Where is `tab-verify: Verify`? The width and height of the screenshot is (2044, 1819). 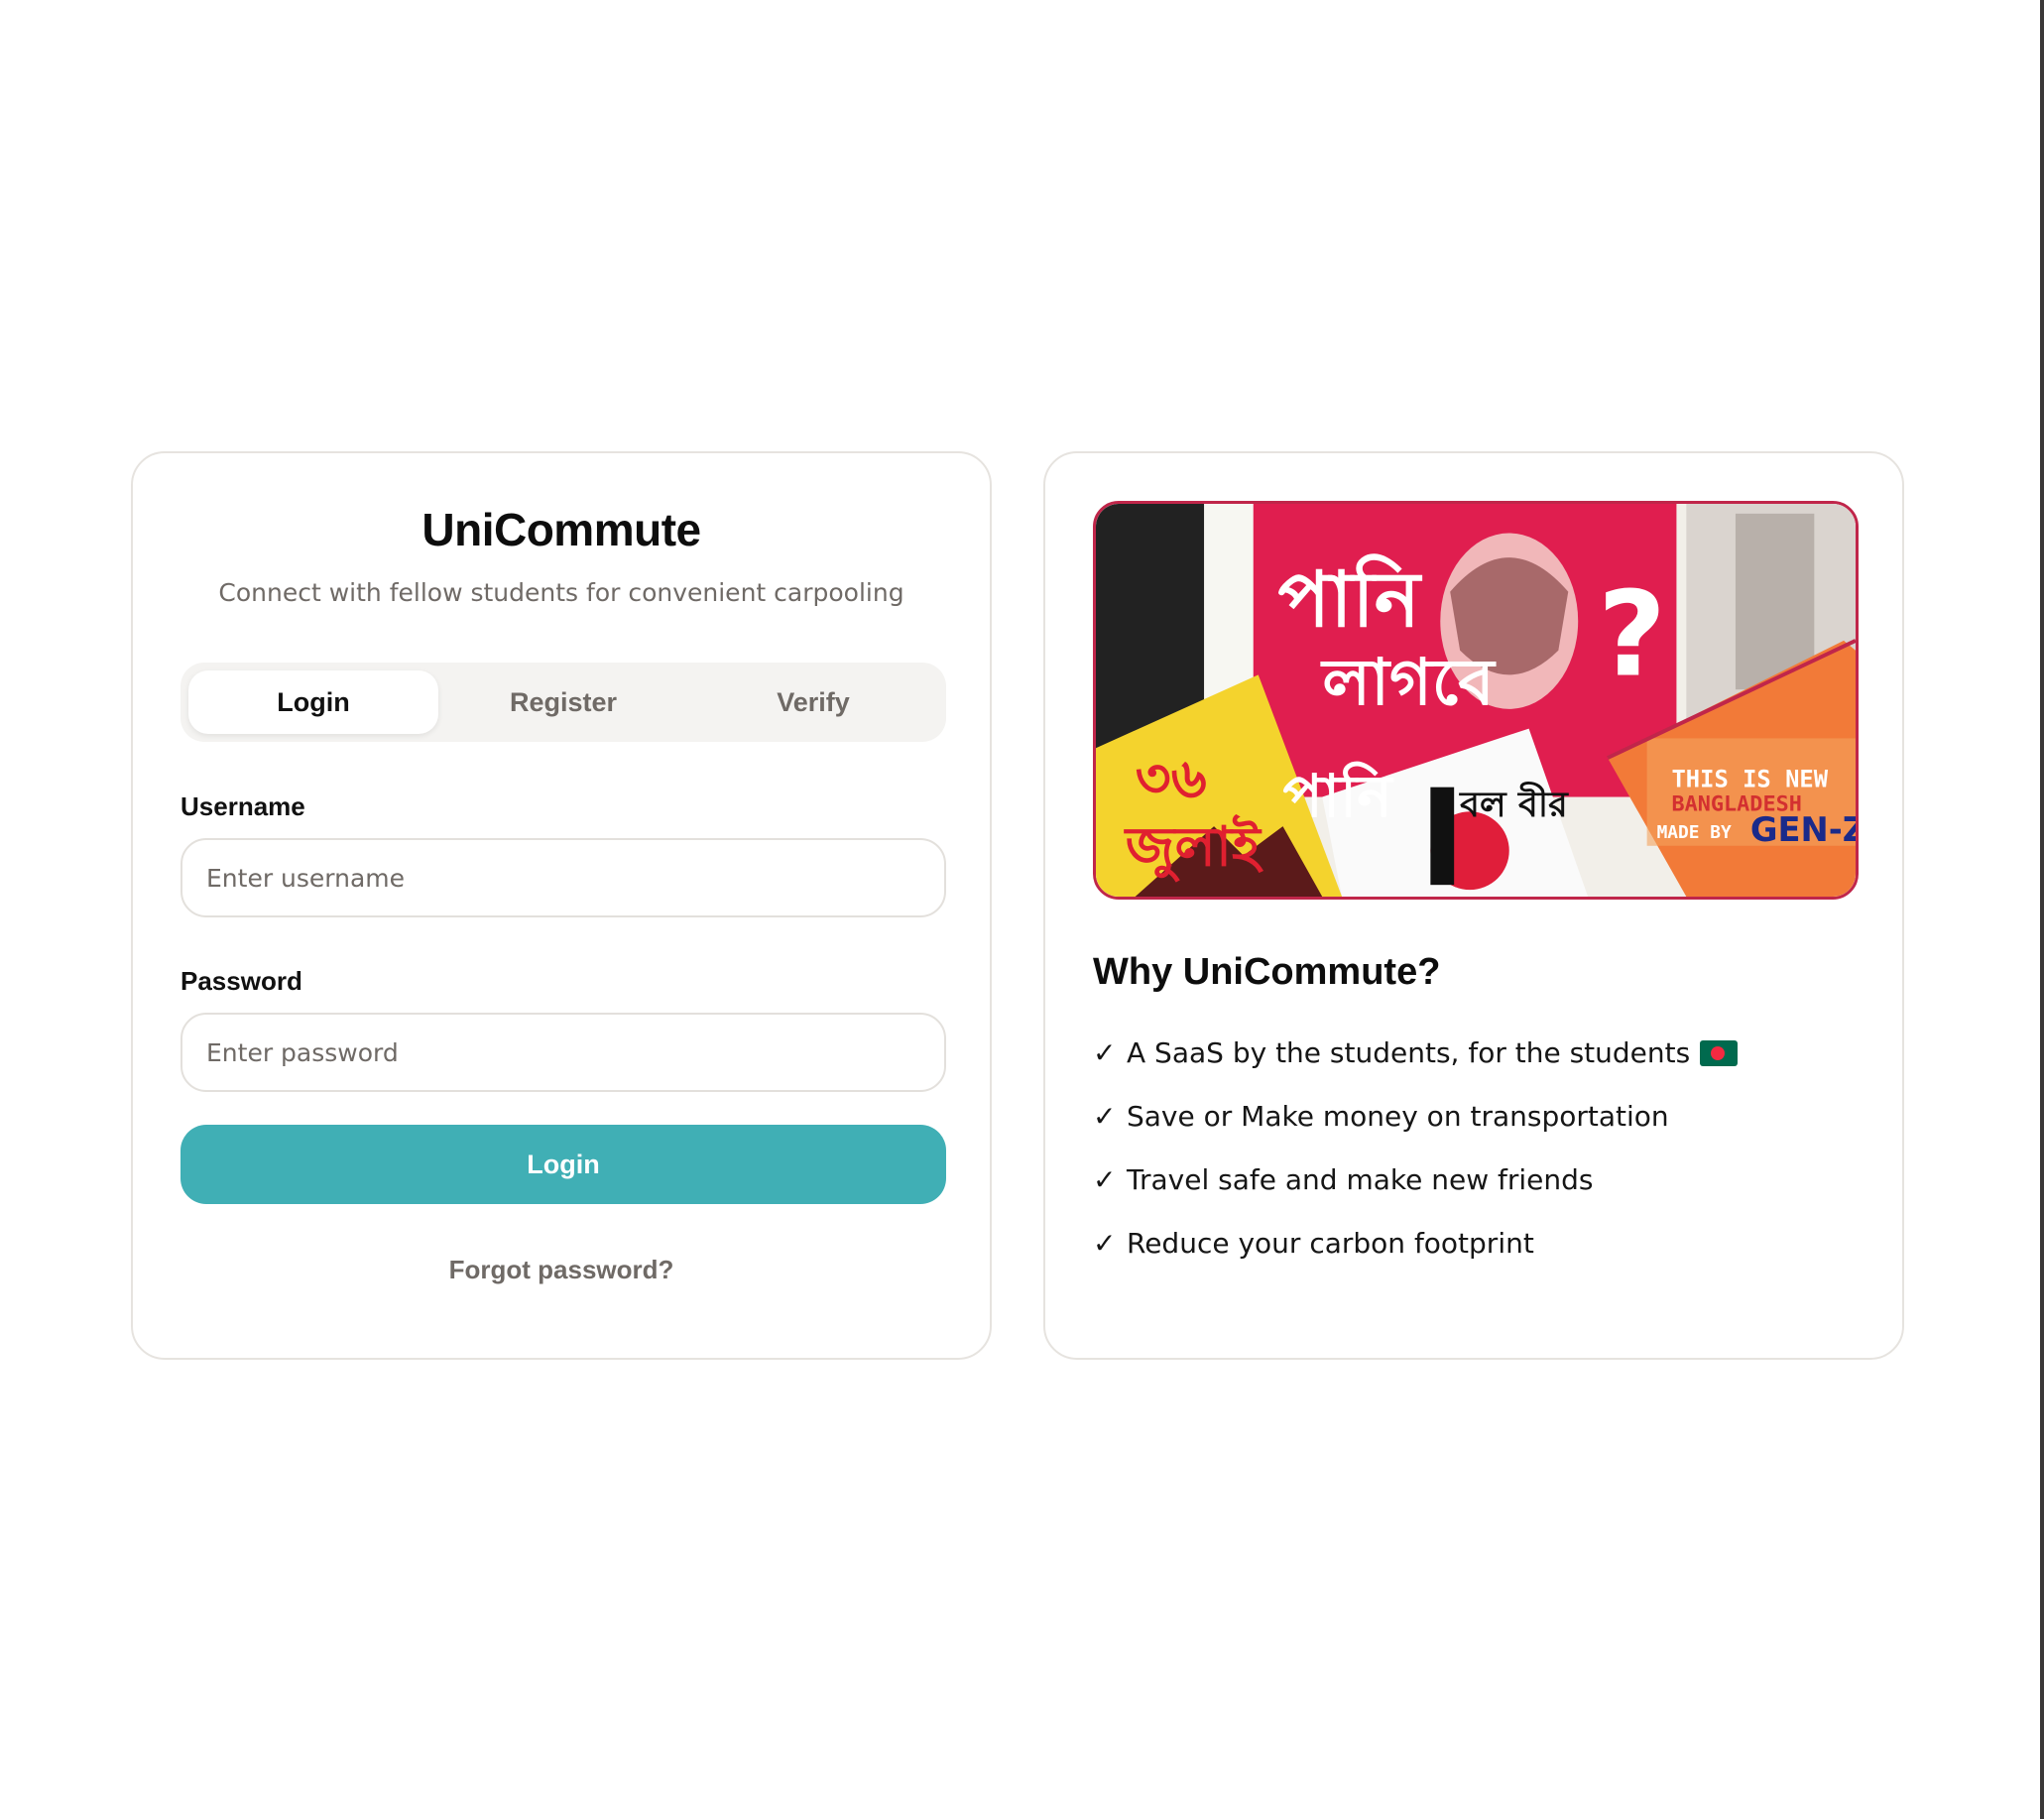
tab-verify: Verify is located at coordinates (813, 702).